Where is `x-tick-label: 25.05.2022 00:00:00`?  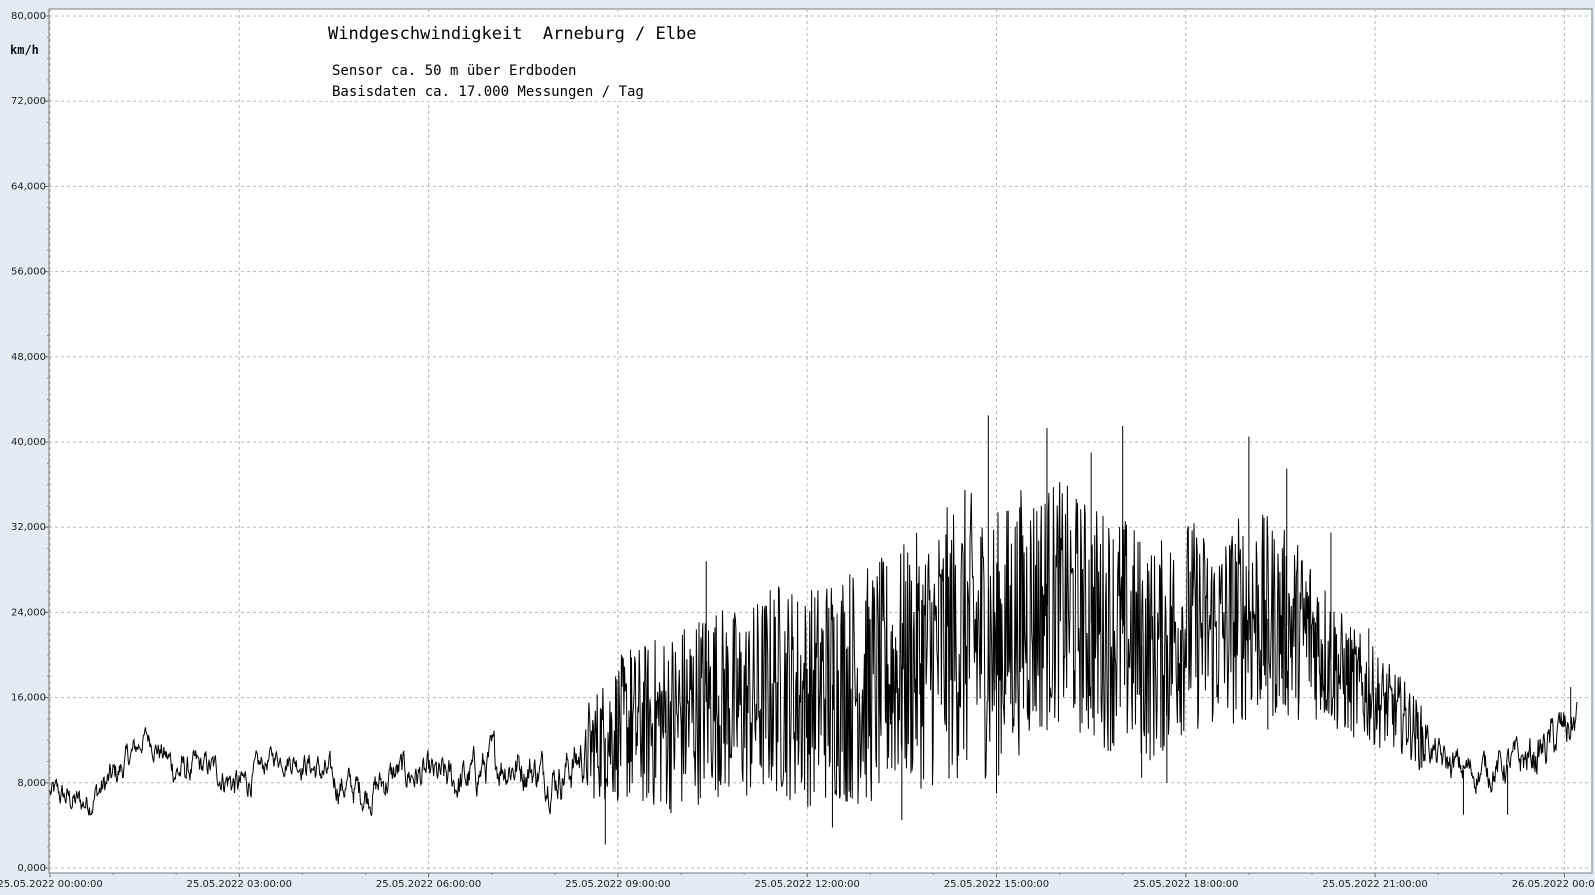 x-tick-label: 25.05.2022 00:00:00 is located at coordinates (51, 884).